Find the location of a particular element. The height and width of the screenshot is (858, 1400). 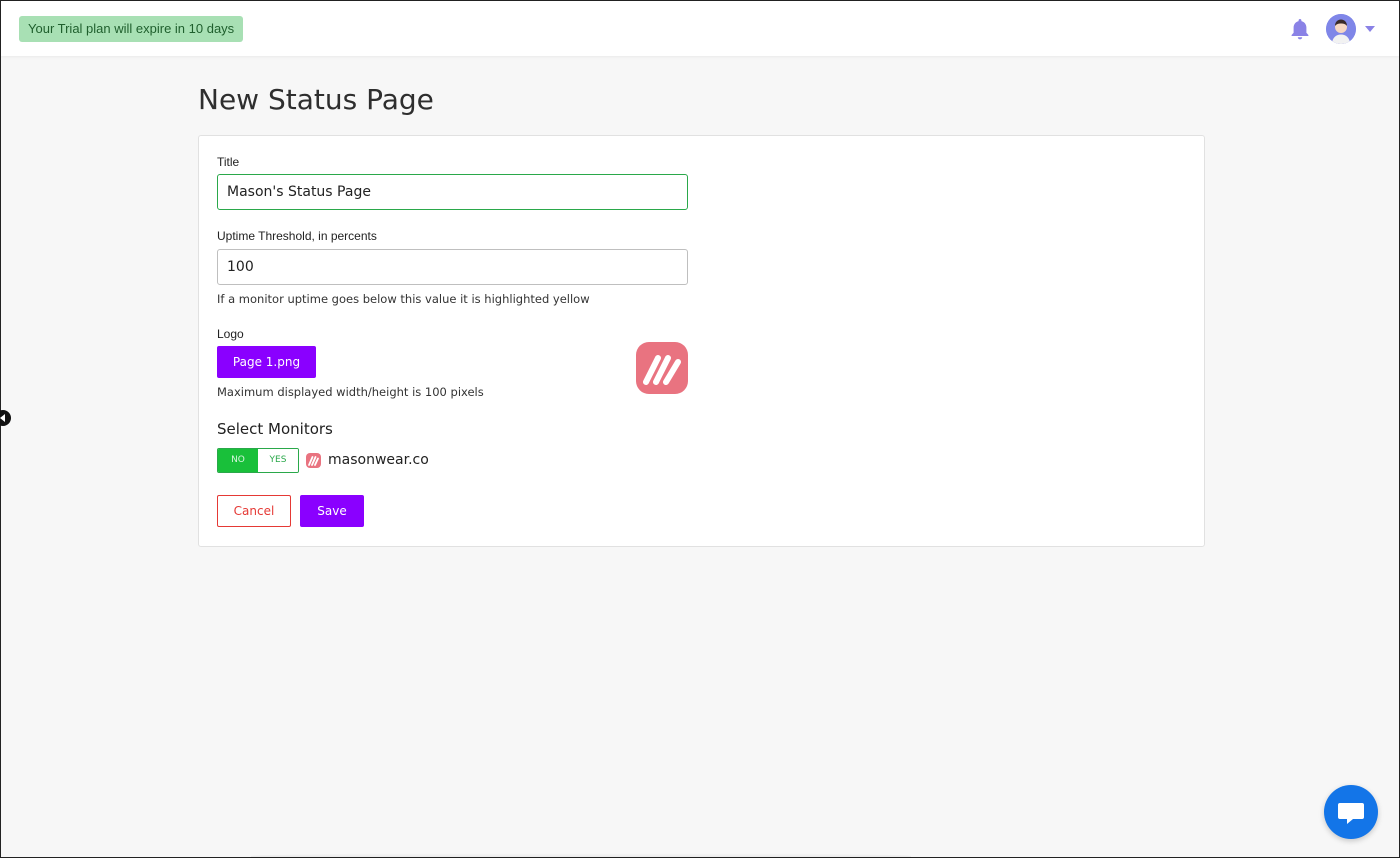

chat-button is located at coordinates (1351, 812).